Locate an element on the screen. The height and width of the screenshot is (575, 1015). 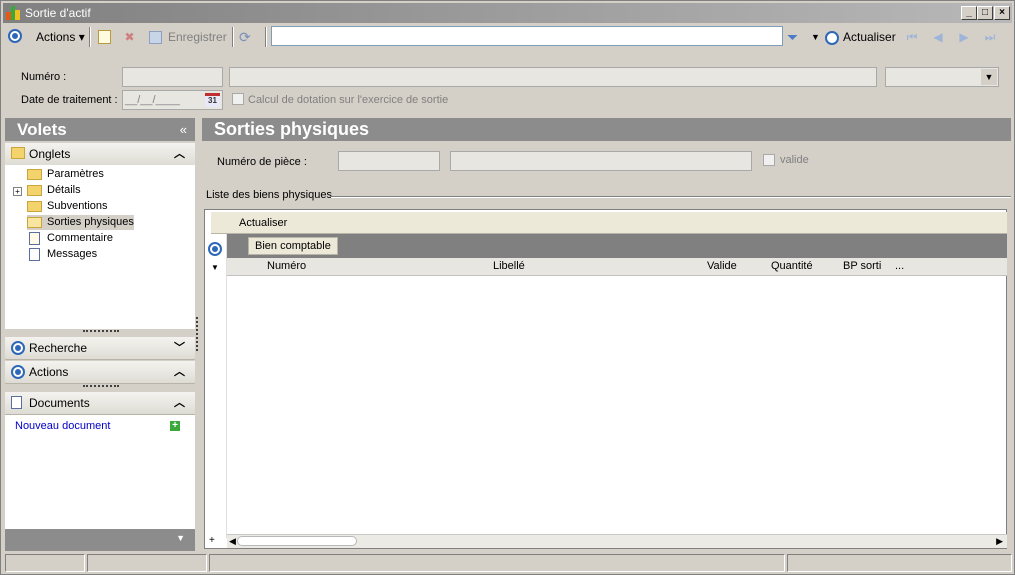
tree-item-sorties-physiques: Sorties physiques is located at coordinates (80, 222).